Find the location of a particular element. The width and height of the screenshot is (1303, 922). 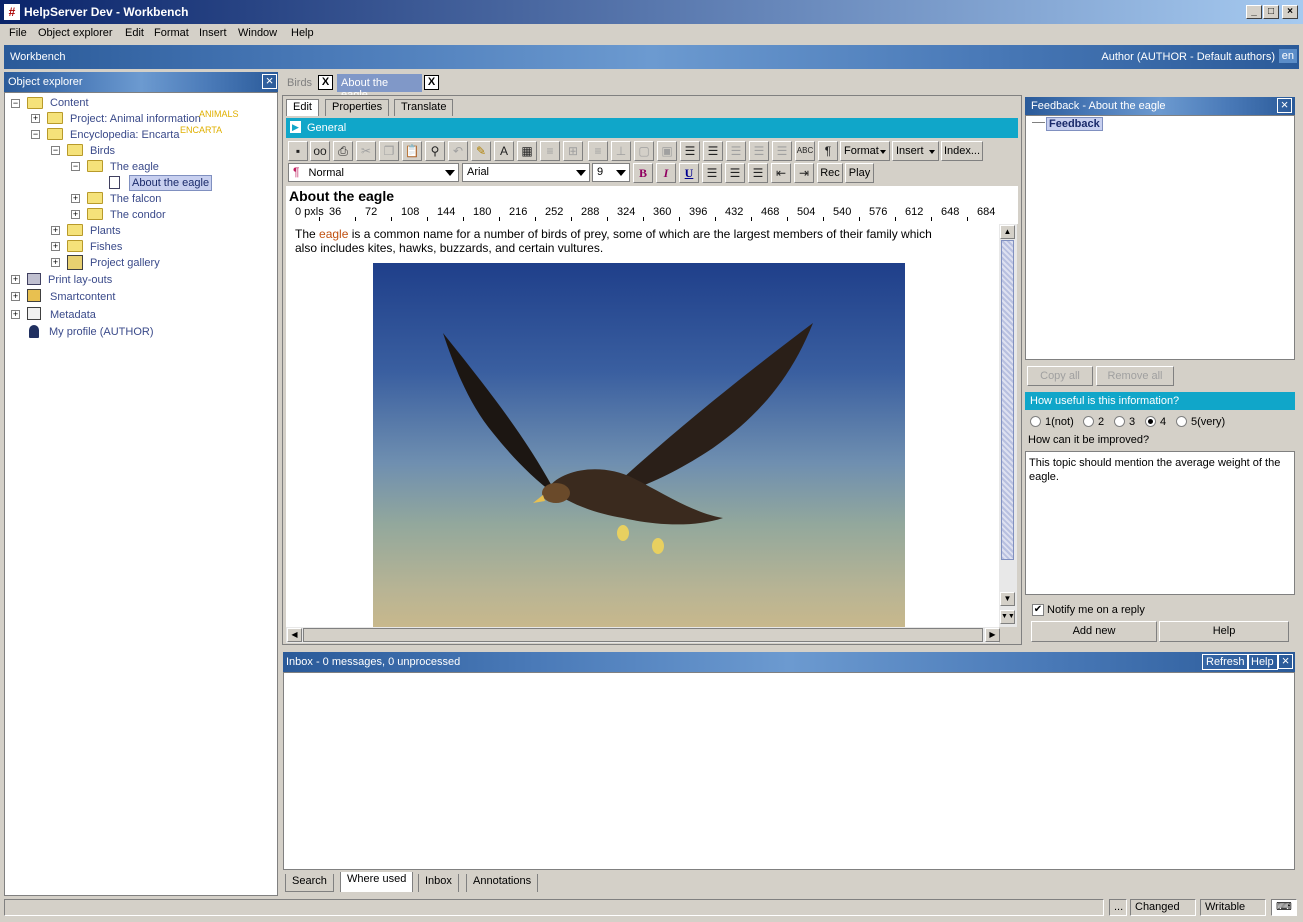

insert-column-icon: ⊞ is located at coordinates (573, 151).